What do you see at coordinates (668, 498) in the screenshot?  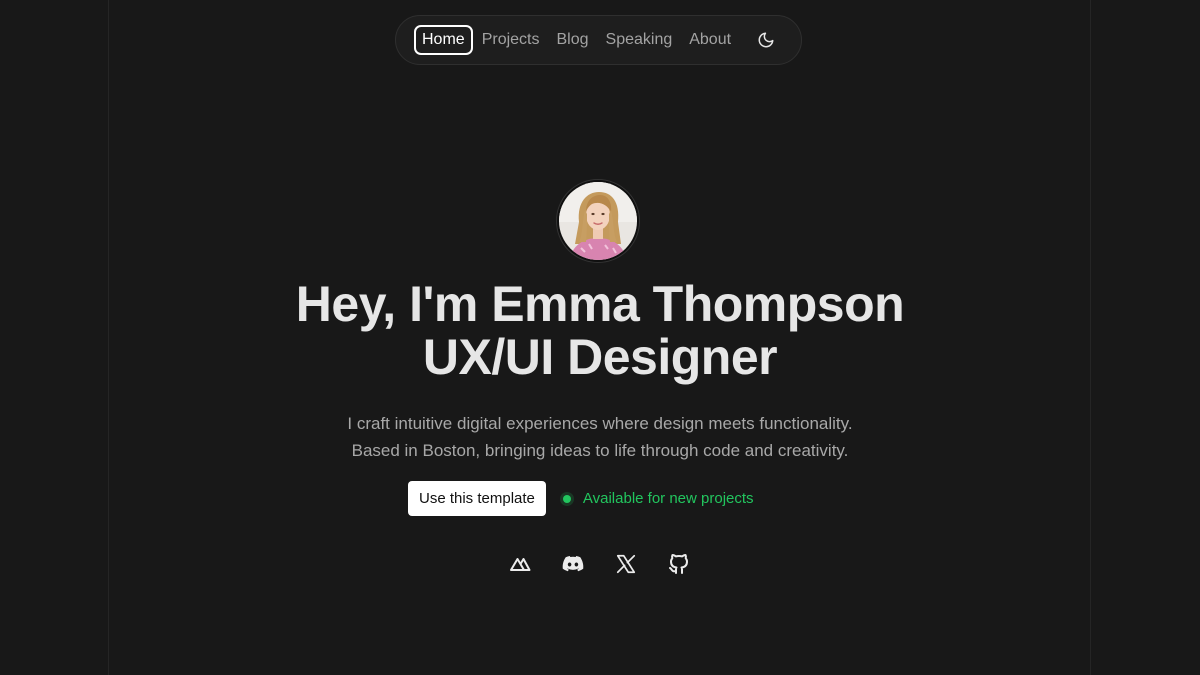 I see `status-text: Available for new projects` at bounding box center [668, 498].